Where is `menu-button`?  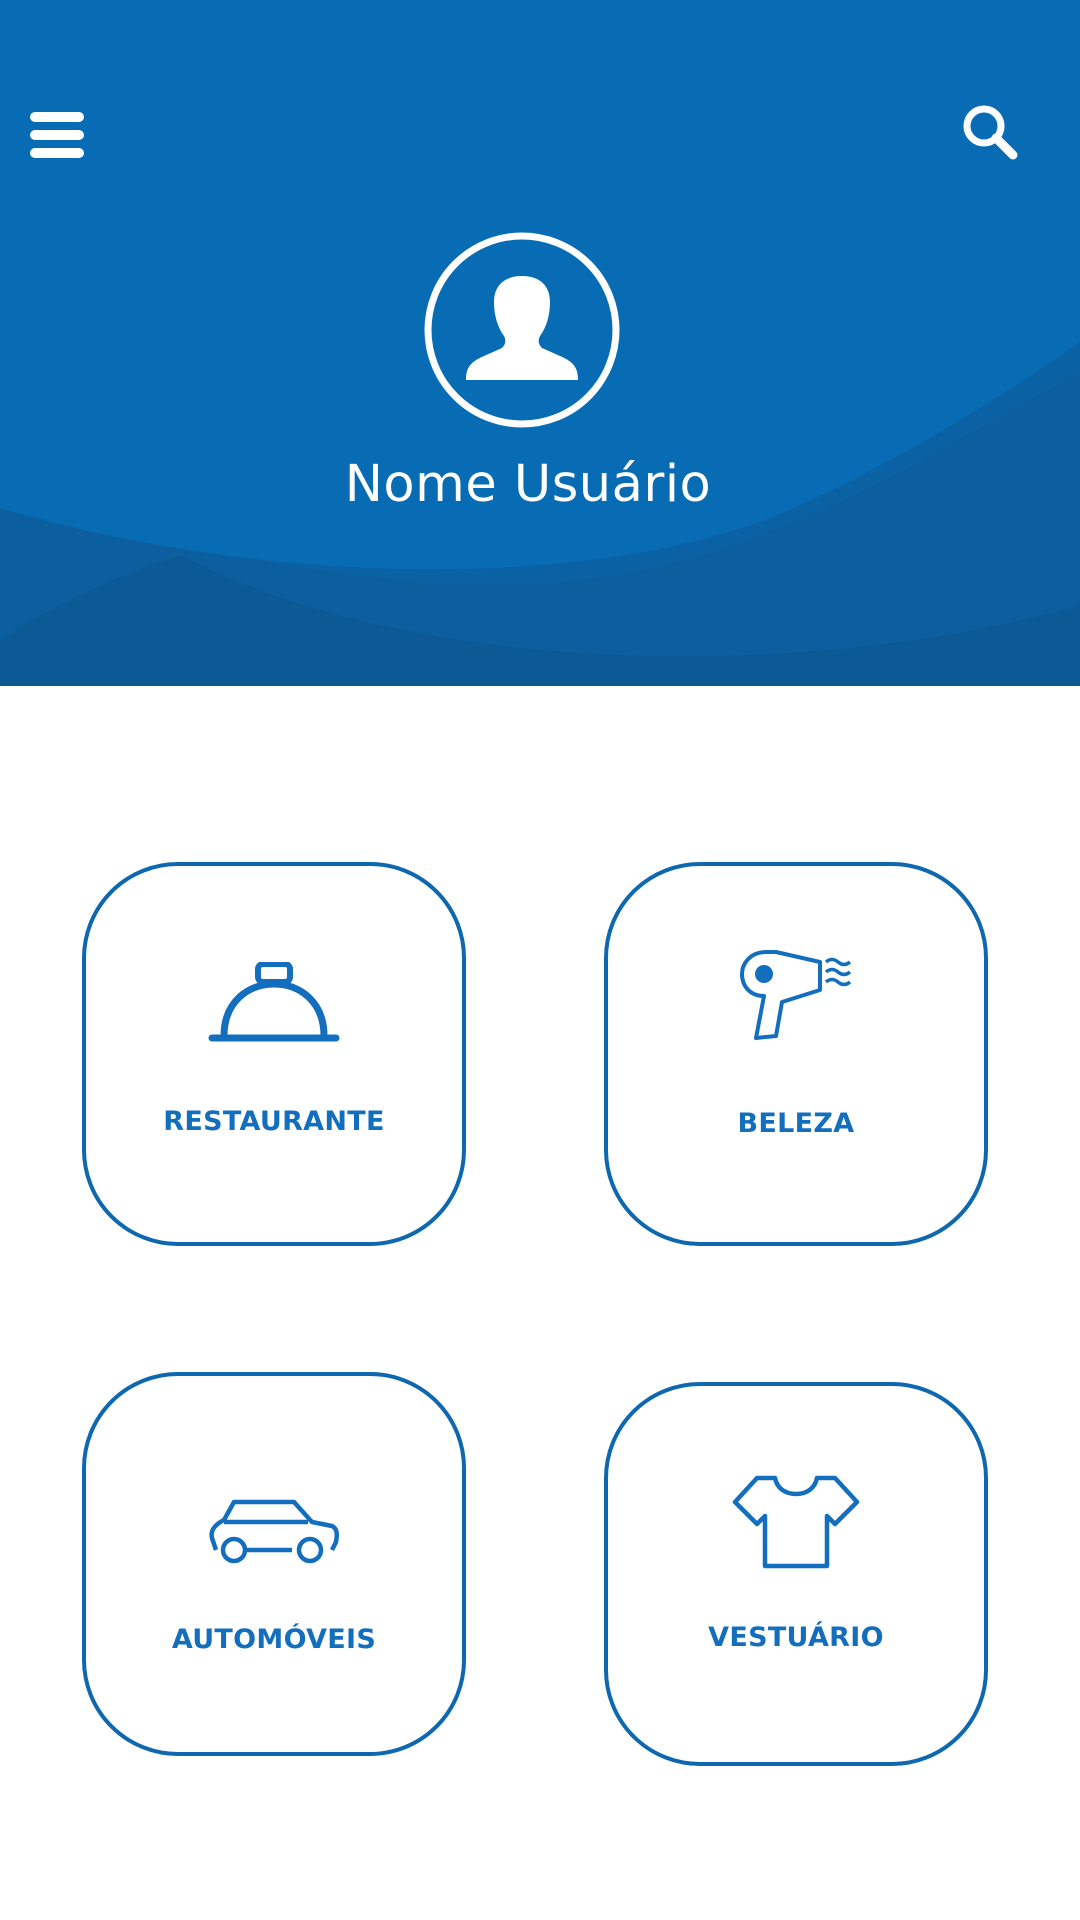 menu-button is located at coordinates (57, 136).